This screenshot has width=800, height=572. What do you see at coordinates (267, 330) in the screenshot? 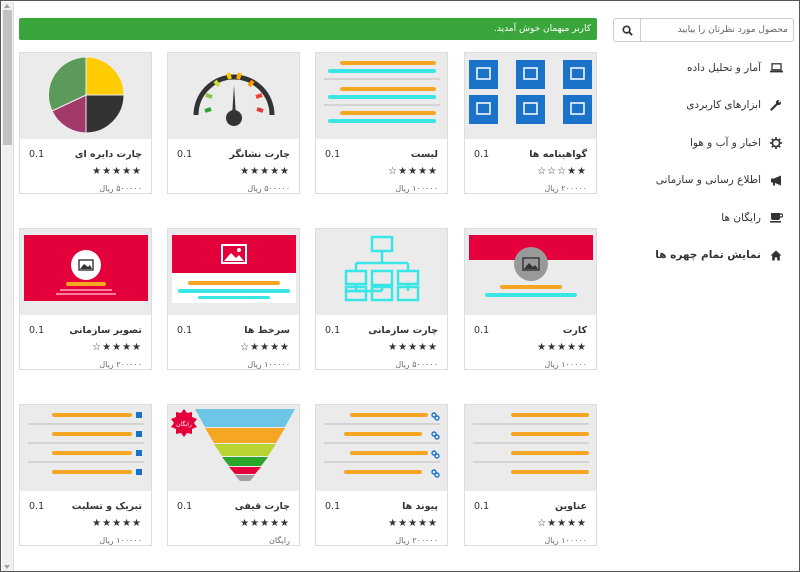
I see `card-title: سرخط ها` at bounding box center [267, 330].